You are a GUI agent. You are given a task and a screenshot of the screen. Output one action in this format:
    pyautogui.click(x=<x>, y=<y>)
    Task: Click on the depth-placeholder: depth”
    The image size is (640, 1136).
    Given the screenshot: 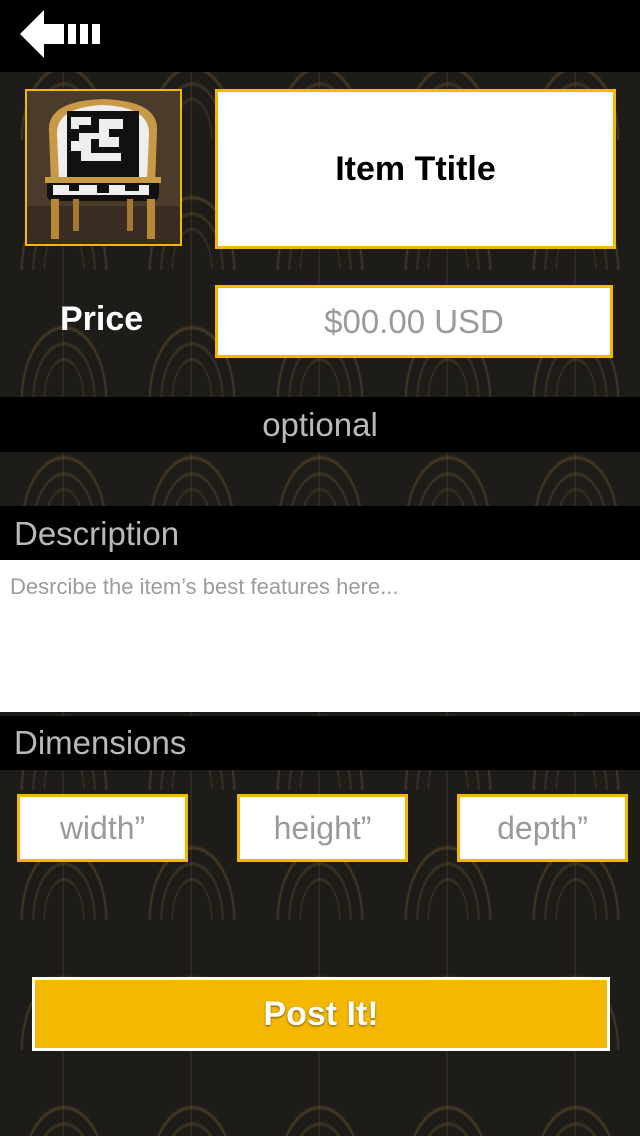 What is the action you would take?
    pyautogui.click(x=542, y=827)
    